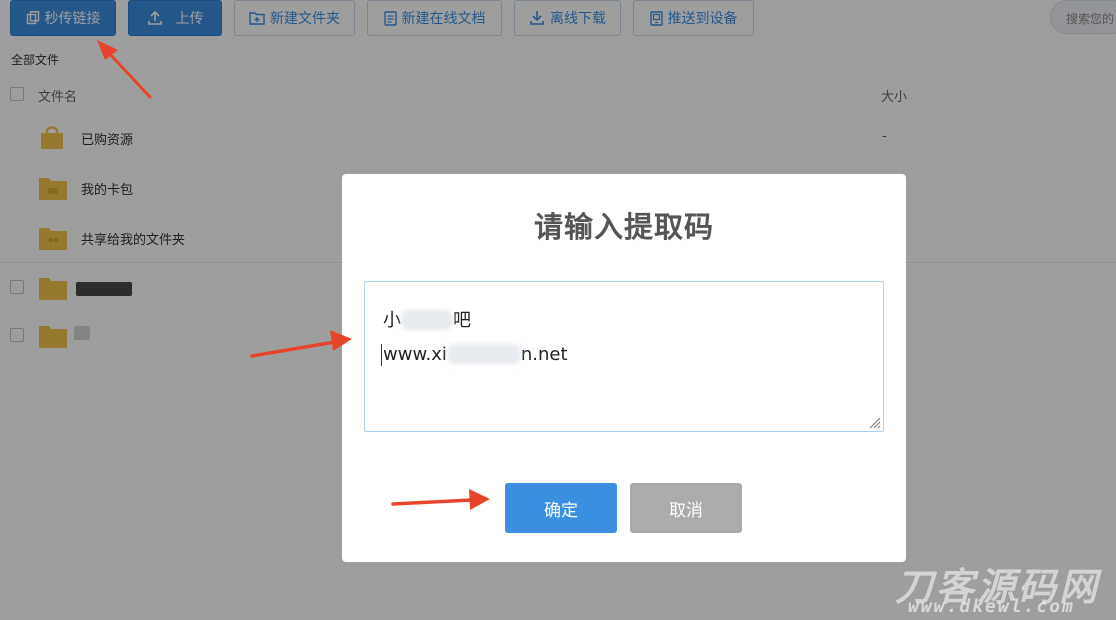 The image size is (1116, 620). Describe the element at coordinates (544, 354) in the screenshot. I see `code-text-end: n.net` at that location.